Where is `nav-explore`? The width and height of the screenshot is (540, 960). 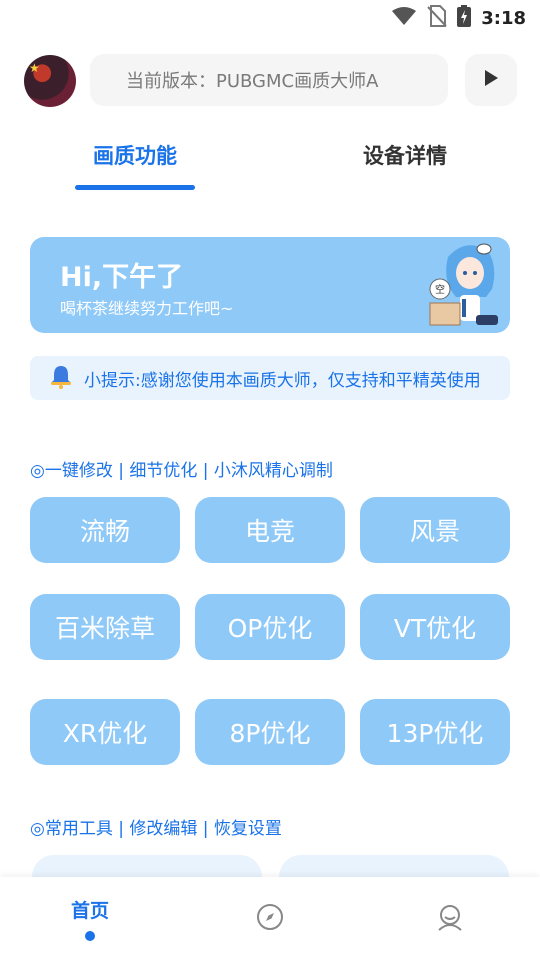
nav-explore is located at coordinates (270, 918).